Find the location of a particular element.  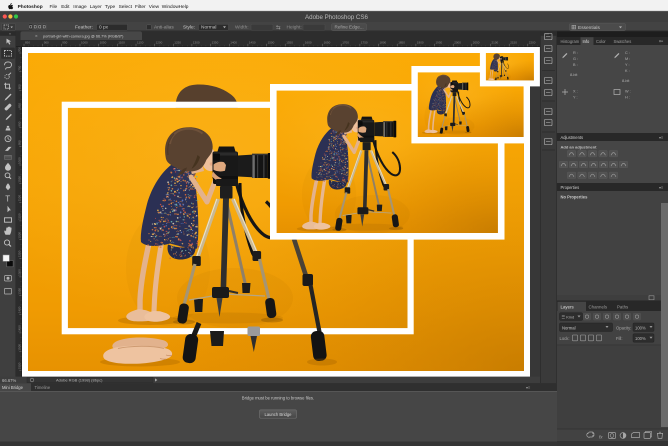

svg-text: Launch Bridge is located at coordinates (278, 414).